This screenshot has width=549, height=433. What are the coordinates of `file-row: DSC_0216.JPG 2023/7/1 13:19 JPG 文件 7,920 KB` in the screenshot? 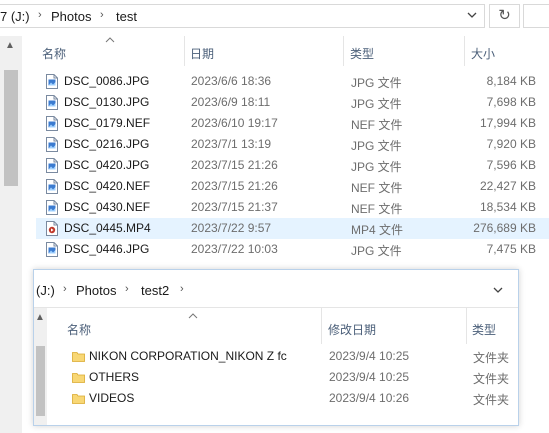 It's located at (292, 144).